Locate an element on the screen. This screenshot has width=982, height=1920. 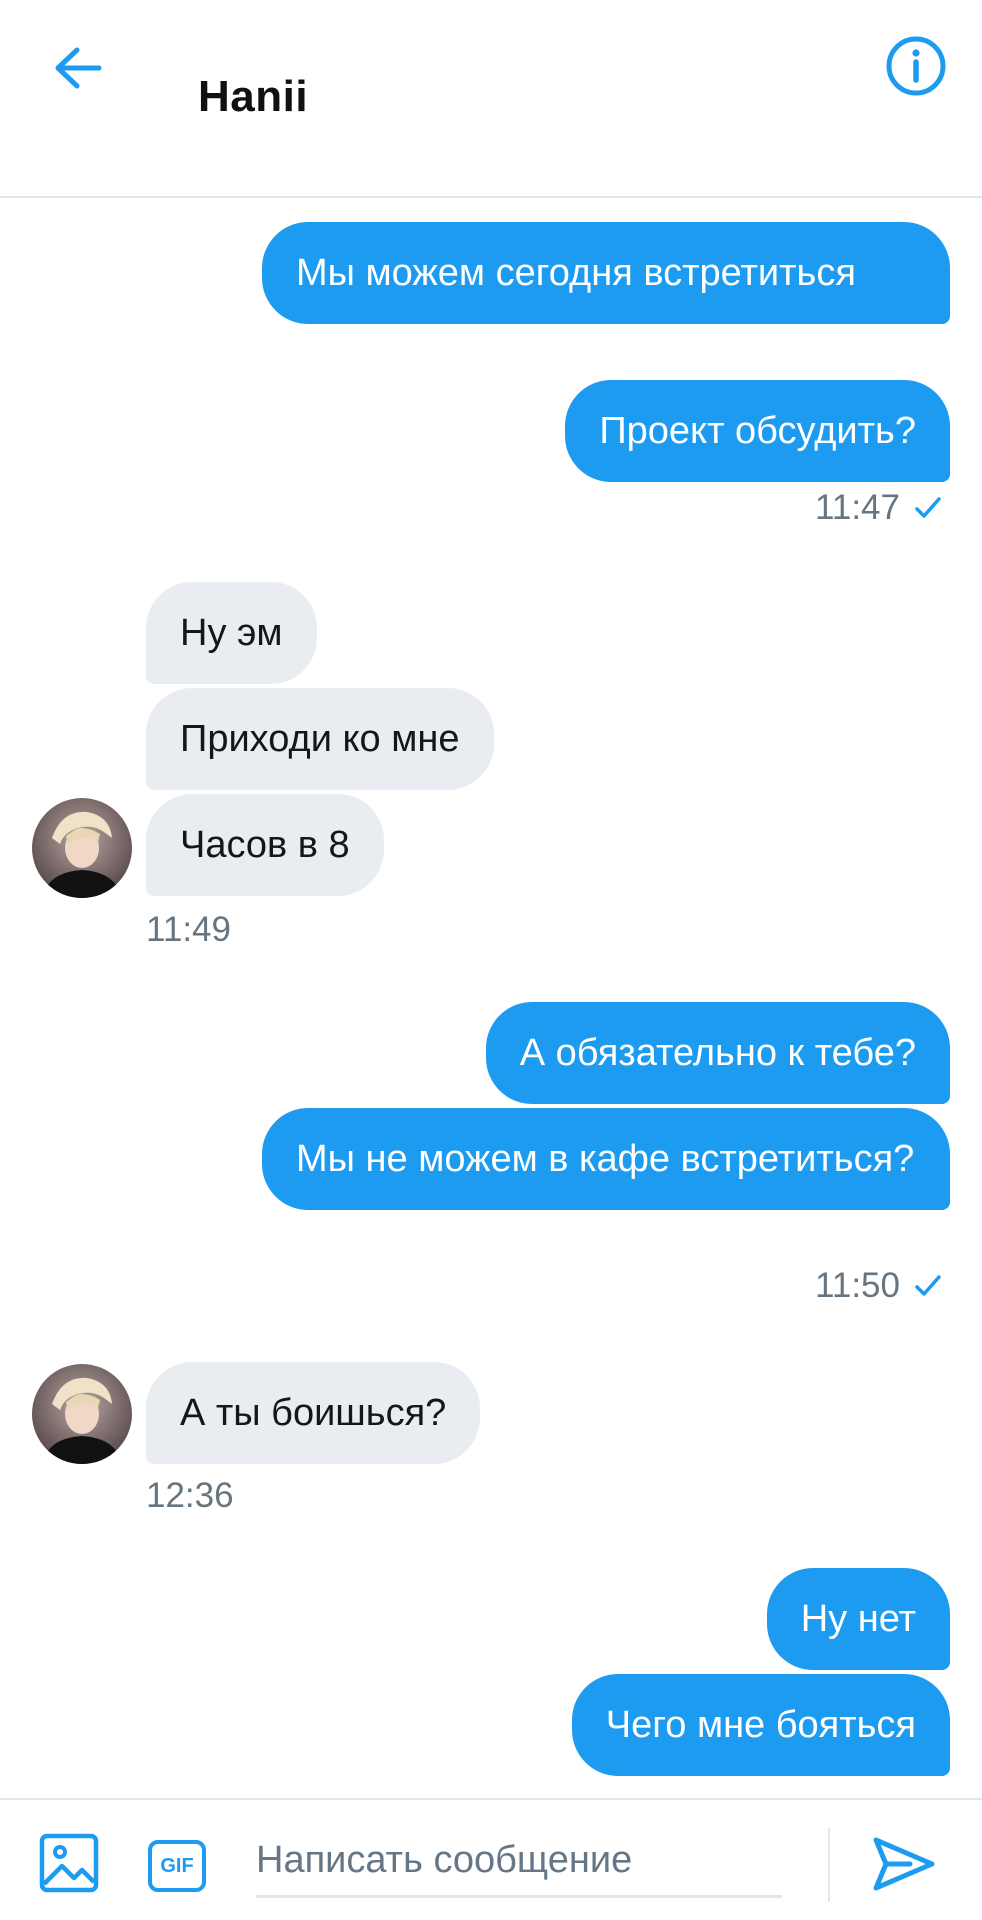
message-bubble-outgoing: Мы можем сегодня встретиться is located at coordinates (606, 273).